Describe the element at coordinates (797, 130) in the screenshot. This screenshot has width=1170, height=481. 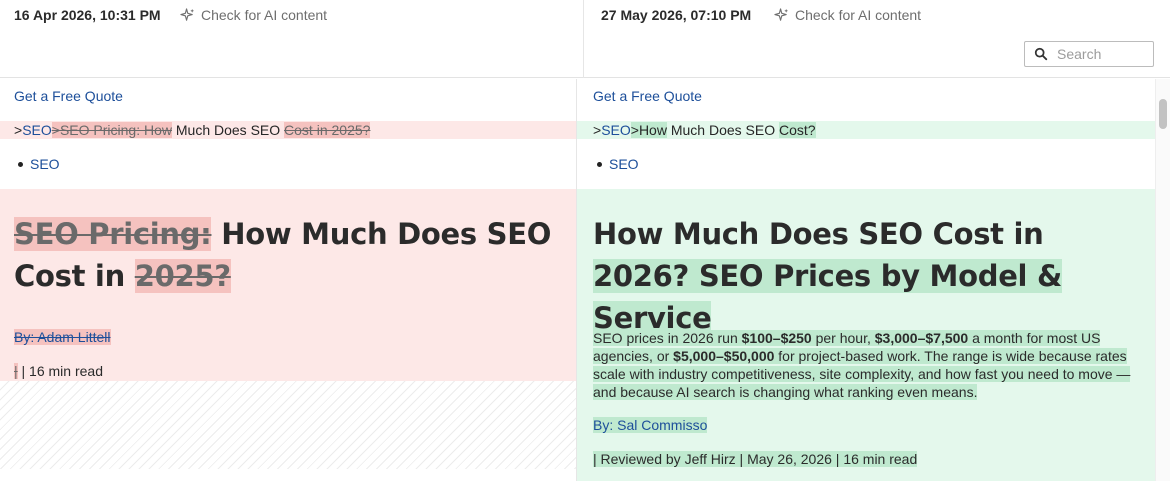
I see `added-text: Cost?` at that location.